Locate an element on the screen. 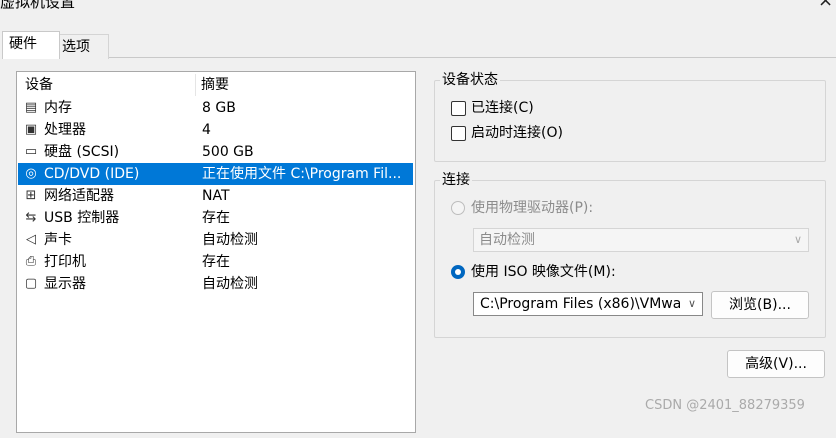 This screenshot has height=438, width=836. network-icon: ⊞ is located at coordinates (31, 195).